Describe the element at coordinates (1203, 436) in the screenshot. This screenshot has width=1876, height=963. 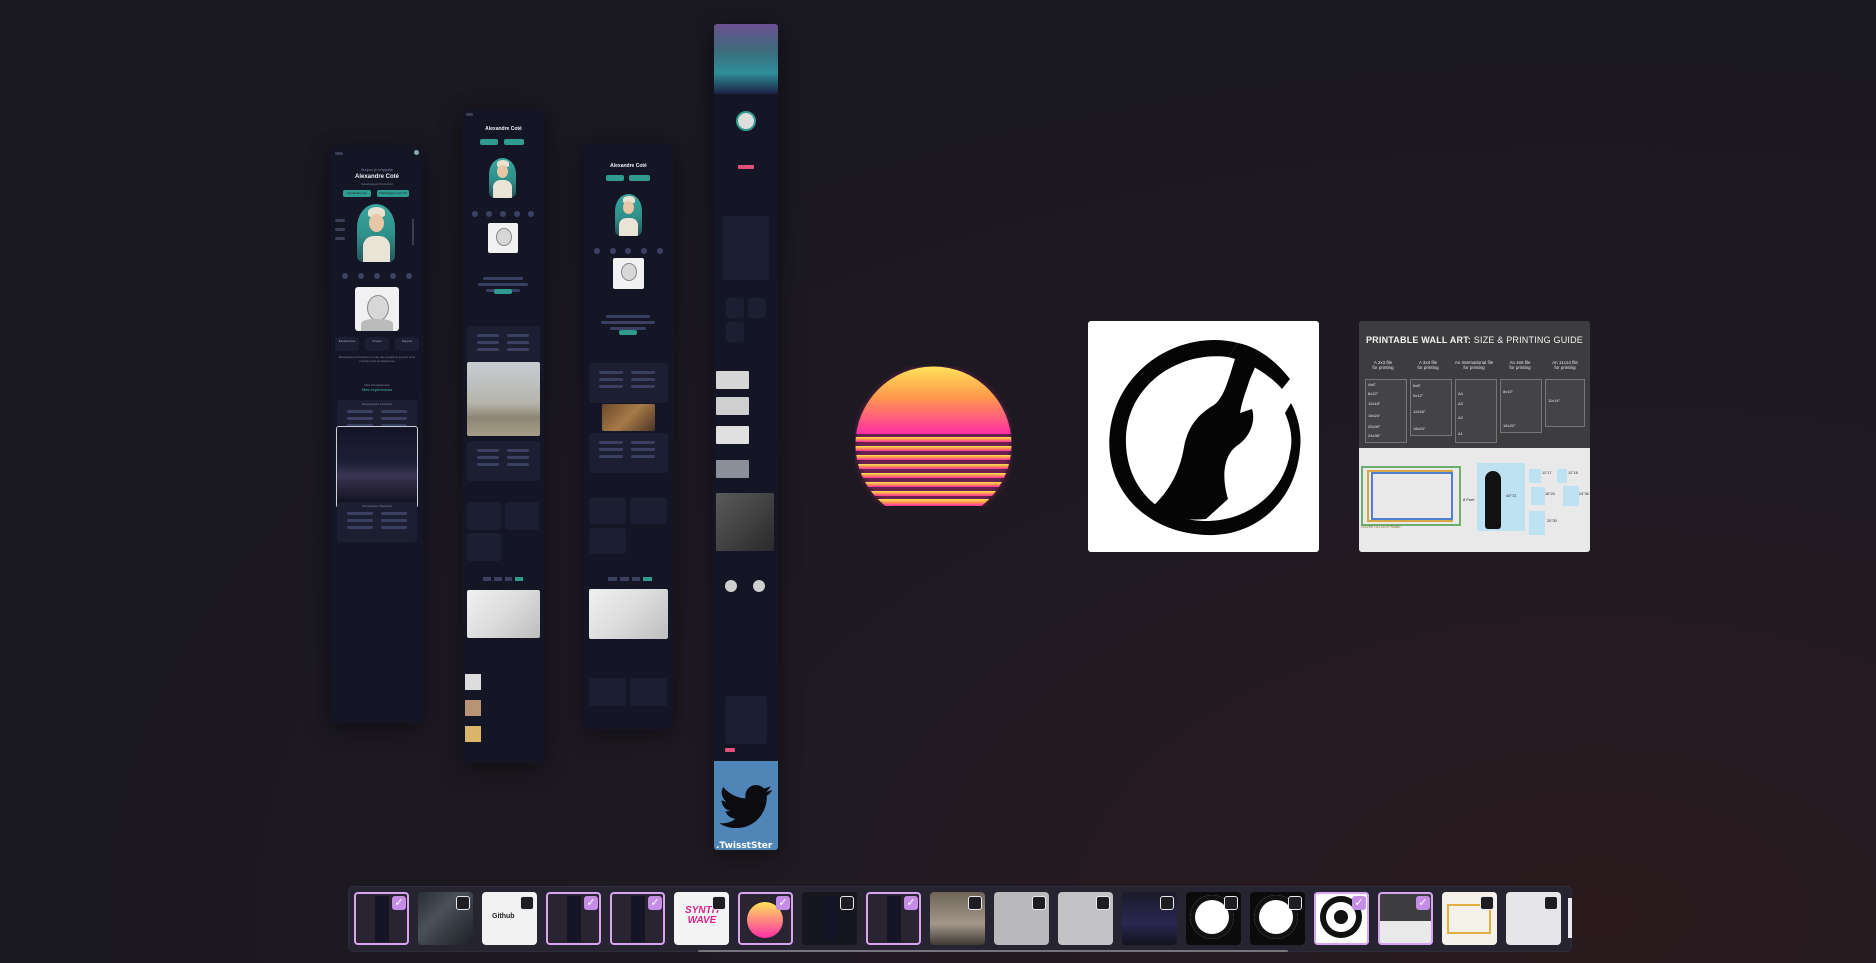
I see `wolf-logo-image` at that location.